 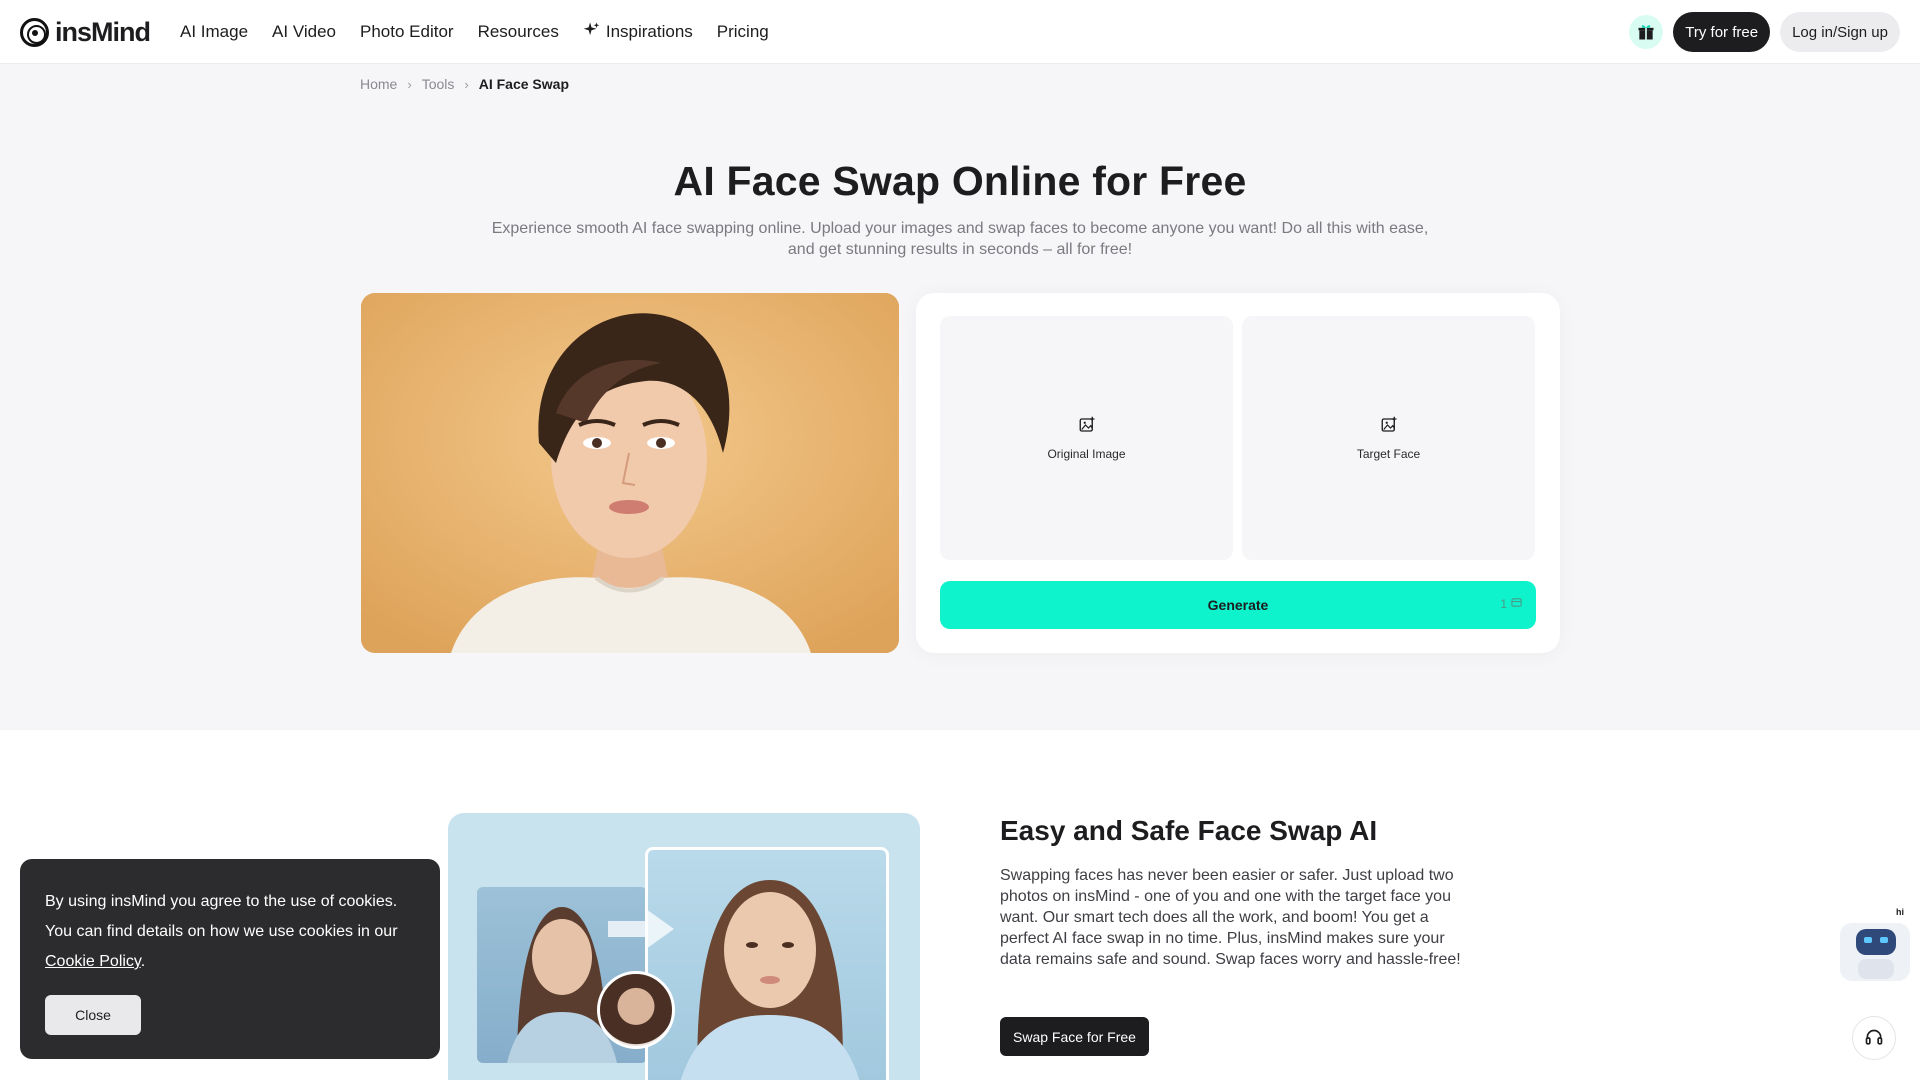 I want to click on login-signup-button: Log in/Sign up, so click(x=1840, y=32).